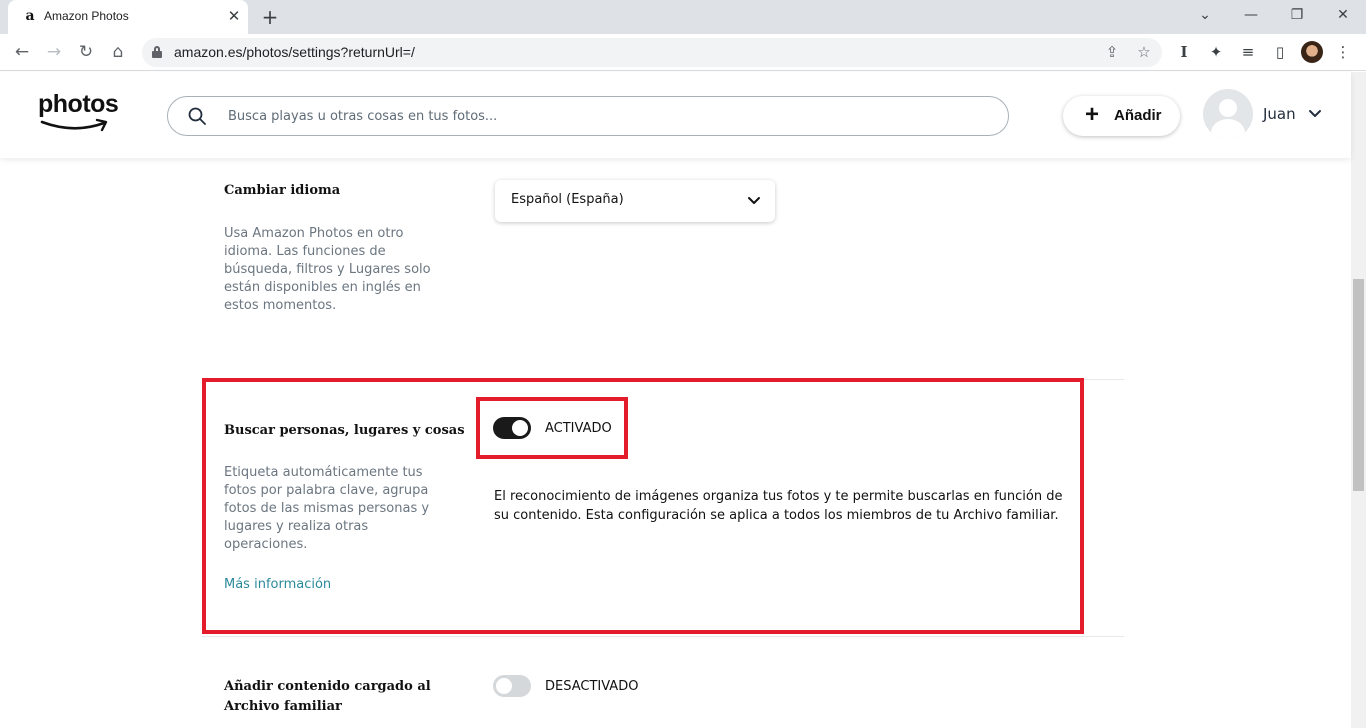  I want to click on extension-i-icon: I, so click(1184, 52).